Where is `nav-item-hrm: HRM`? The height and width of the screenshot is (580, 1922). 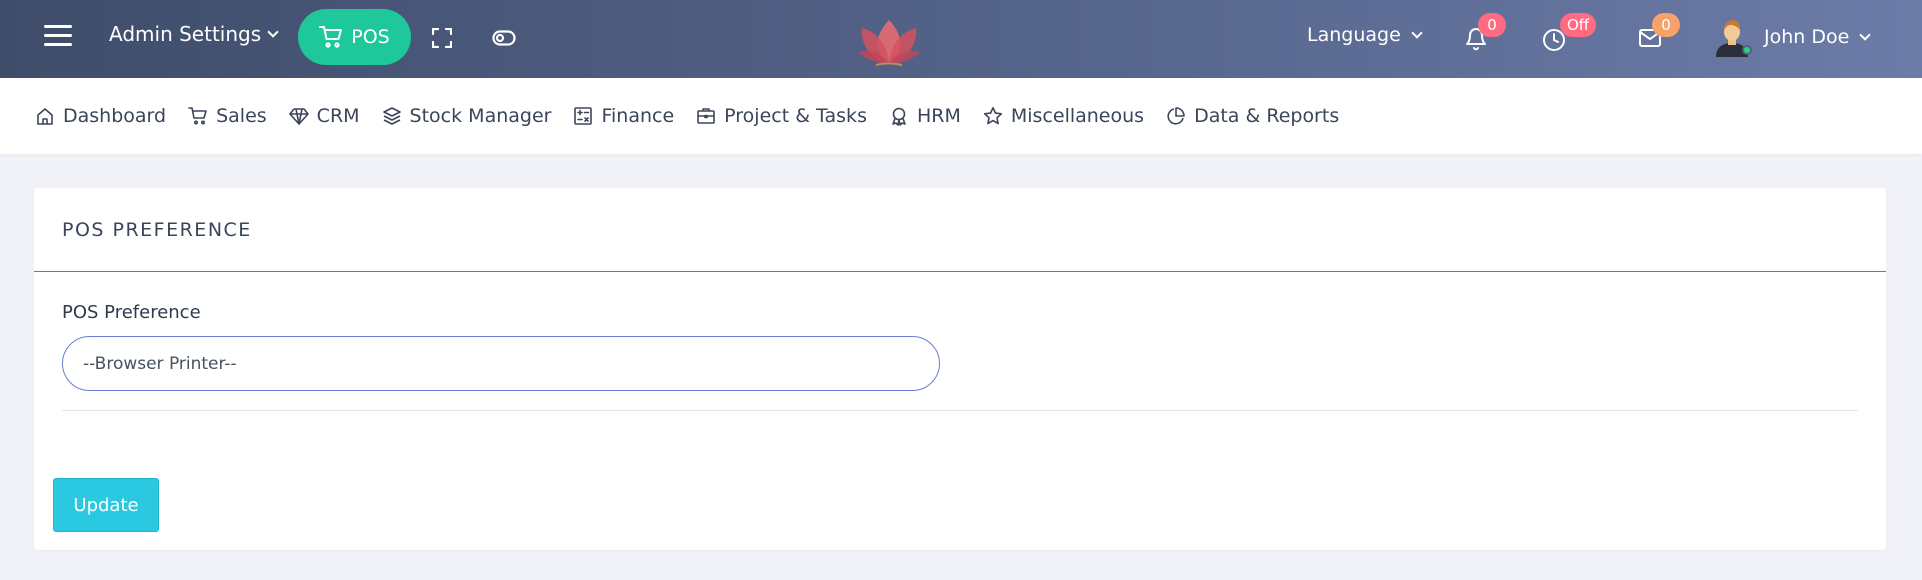
nav-item-hrm: HRM is located at coordinates (925, 116).